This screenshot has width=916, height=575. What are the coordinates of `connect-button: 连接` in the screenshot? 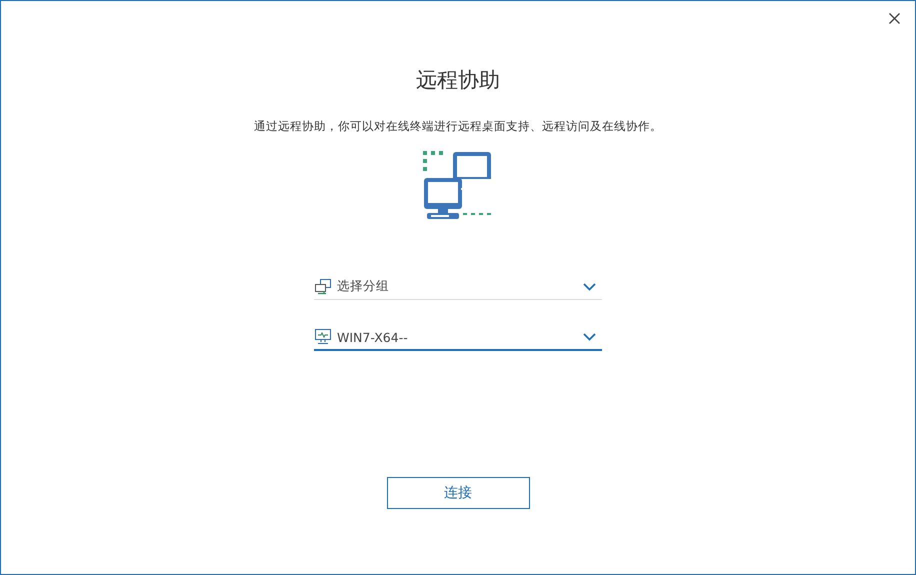 It's located at (458, 493).